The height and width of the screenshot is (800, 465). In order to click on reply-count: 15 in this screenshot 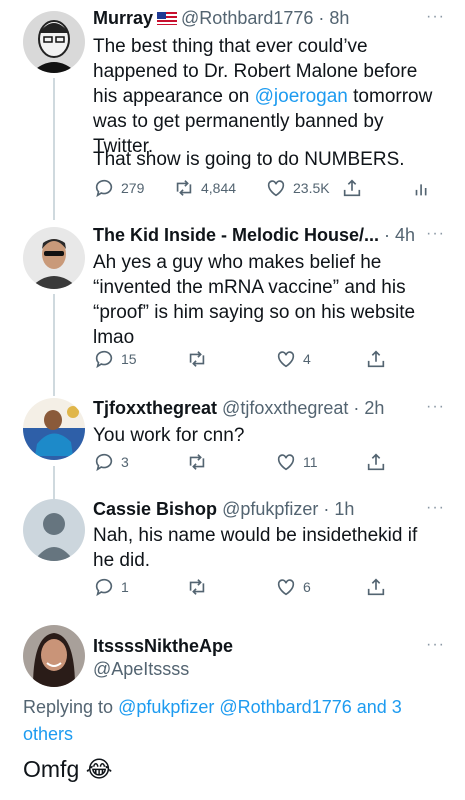, I will do `click(129, 359)`.